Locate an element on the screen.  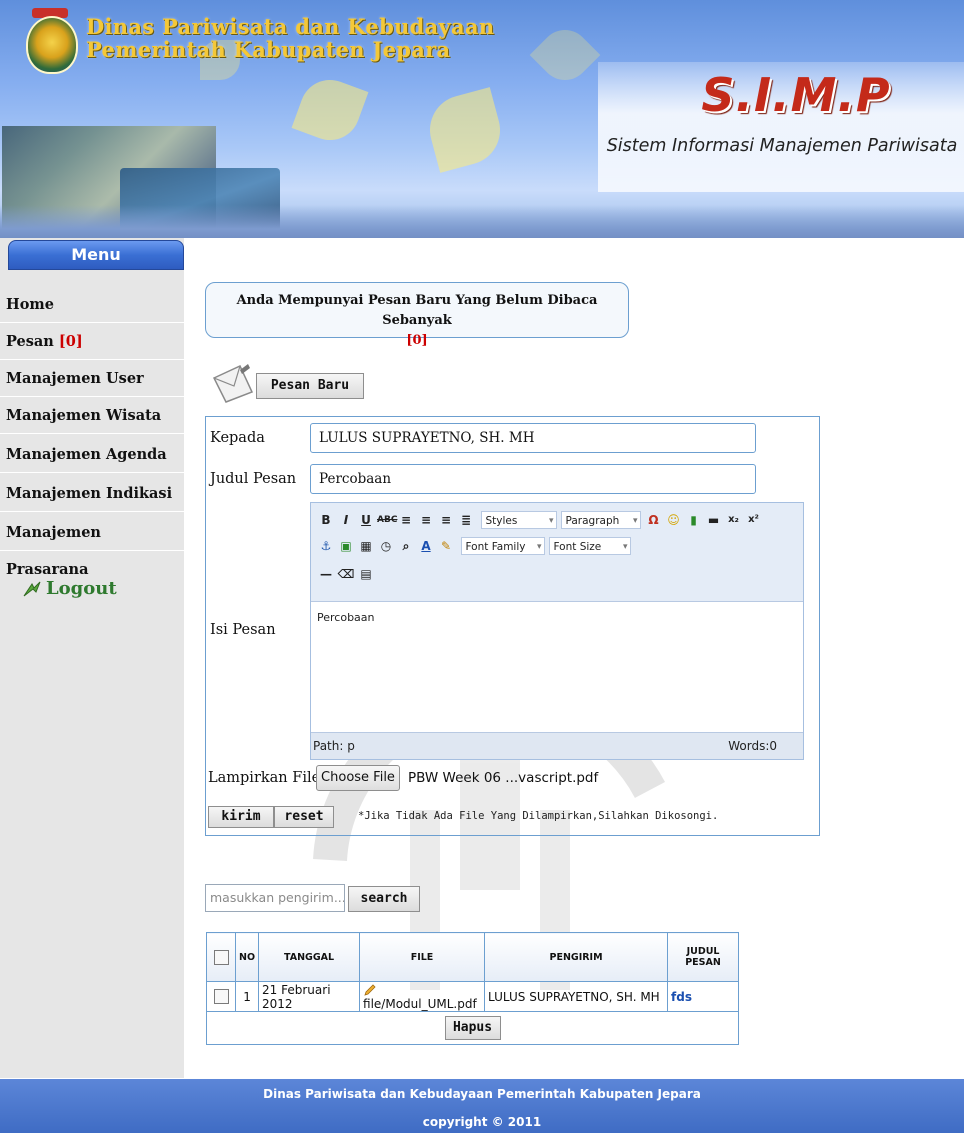
nav-manajemen-indikasi: Manajemen Indikasi is located at coordinates (92, 493).